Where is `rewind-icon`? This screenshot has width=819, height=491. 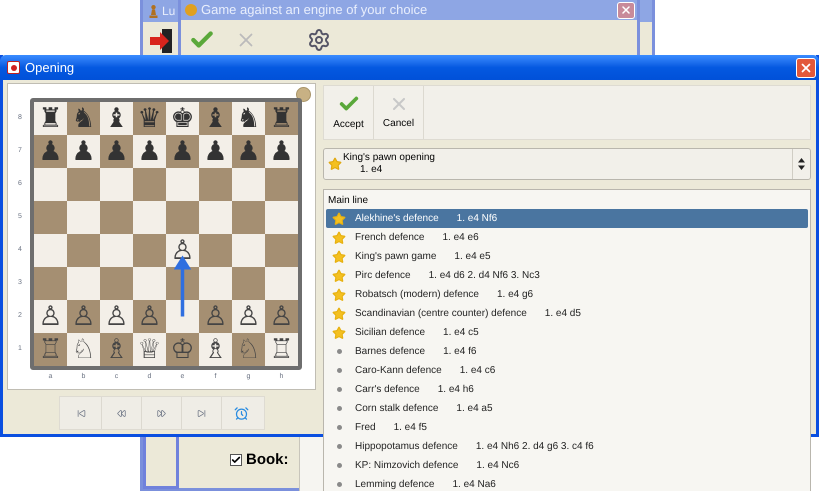 rewind-icon is located at coordinates (121, 413).